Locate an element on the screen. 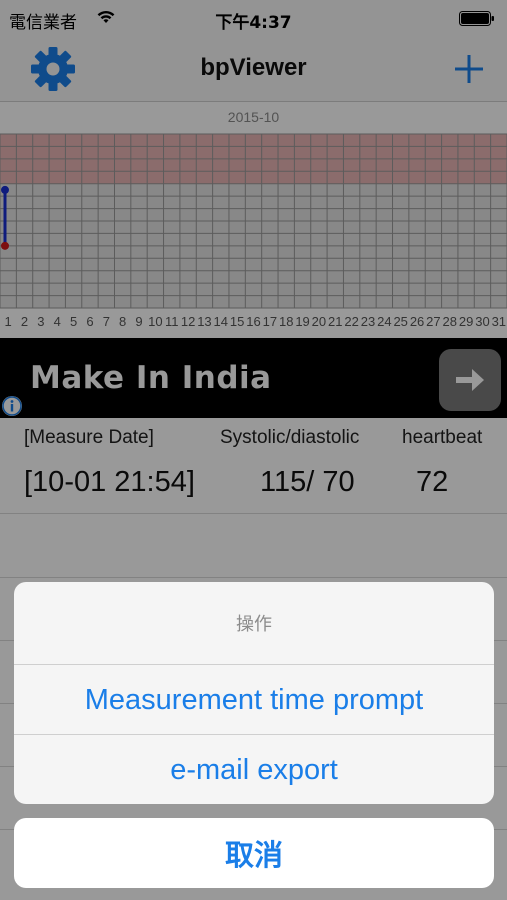 The image size is (507, 900). action-sheet-title: 操作 is located at coordinates (254, 623).